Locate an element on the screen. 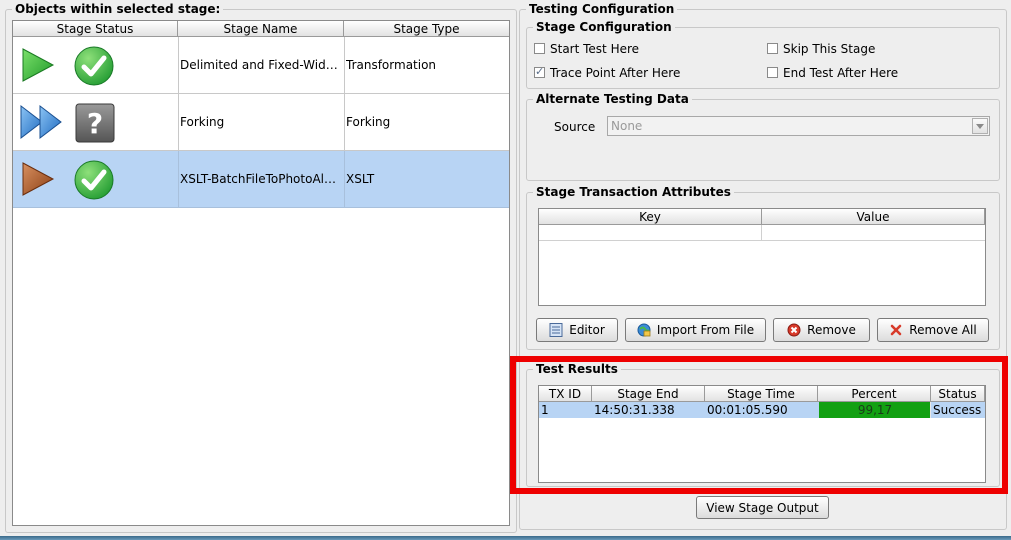 This screenshot has height=540, width=1011. chevron-down-icon is located at coordinates (980, 126).